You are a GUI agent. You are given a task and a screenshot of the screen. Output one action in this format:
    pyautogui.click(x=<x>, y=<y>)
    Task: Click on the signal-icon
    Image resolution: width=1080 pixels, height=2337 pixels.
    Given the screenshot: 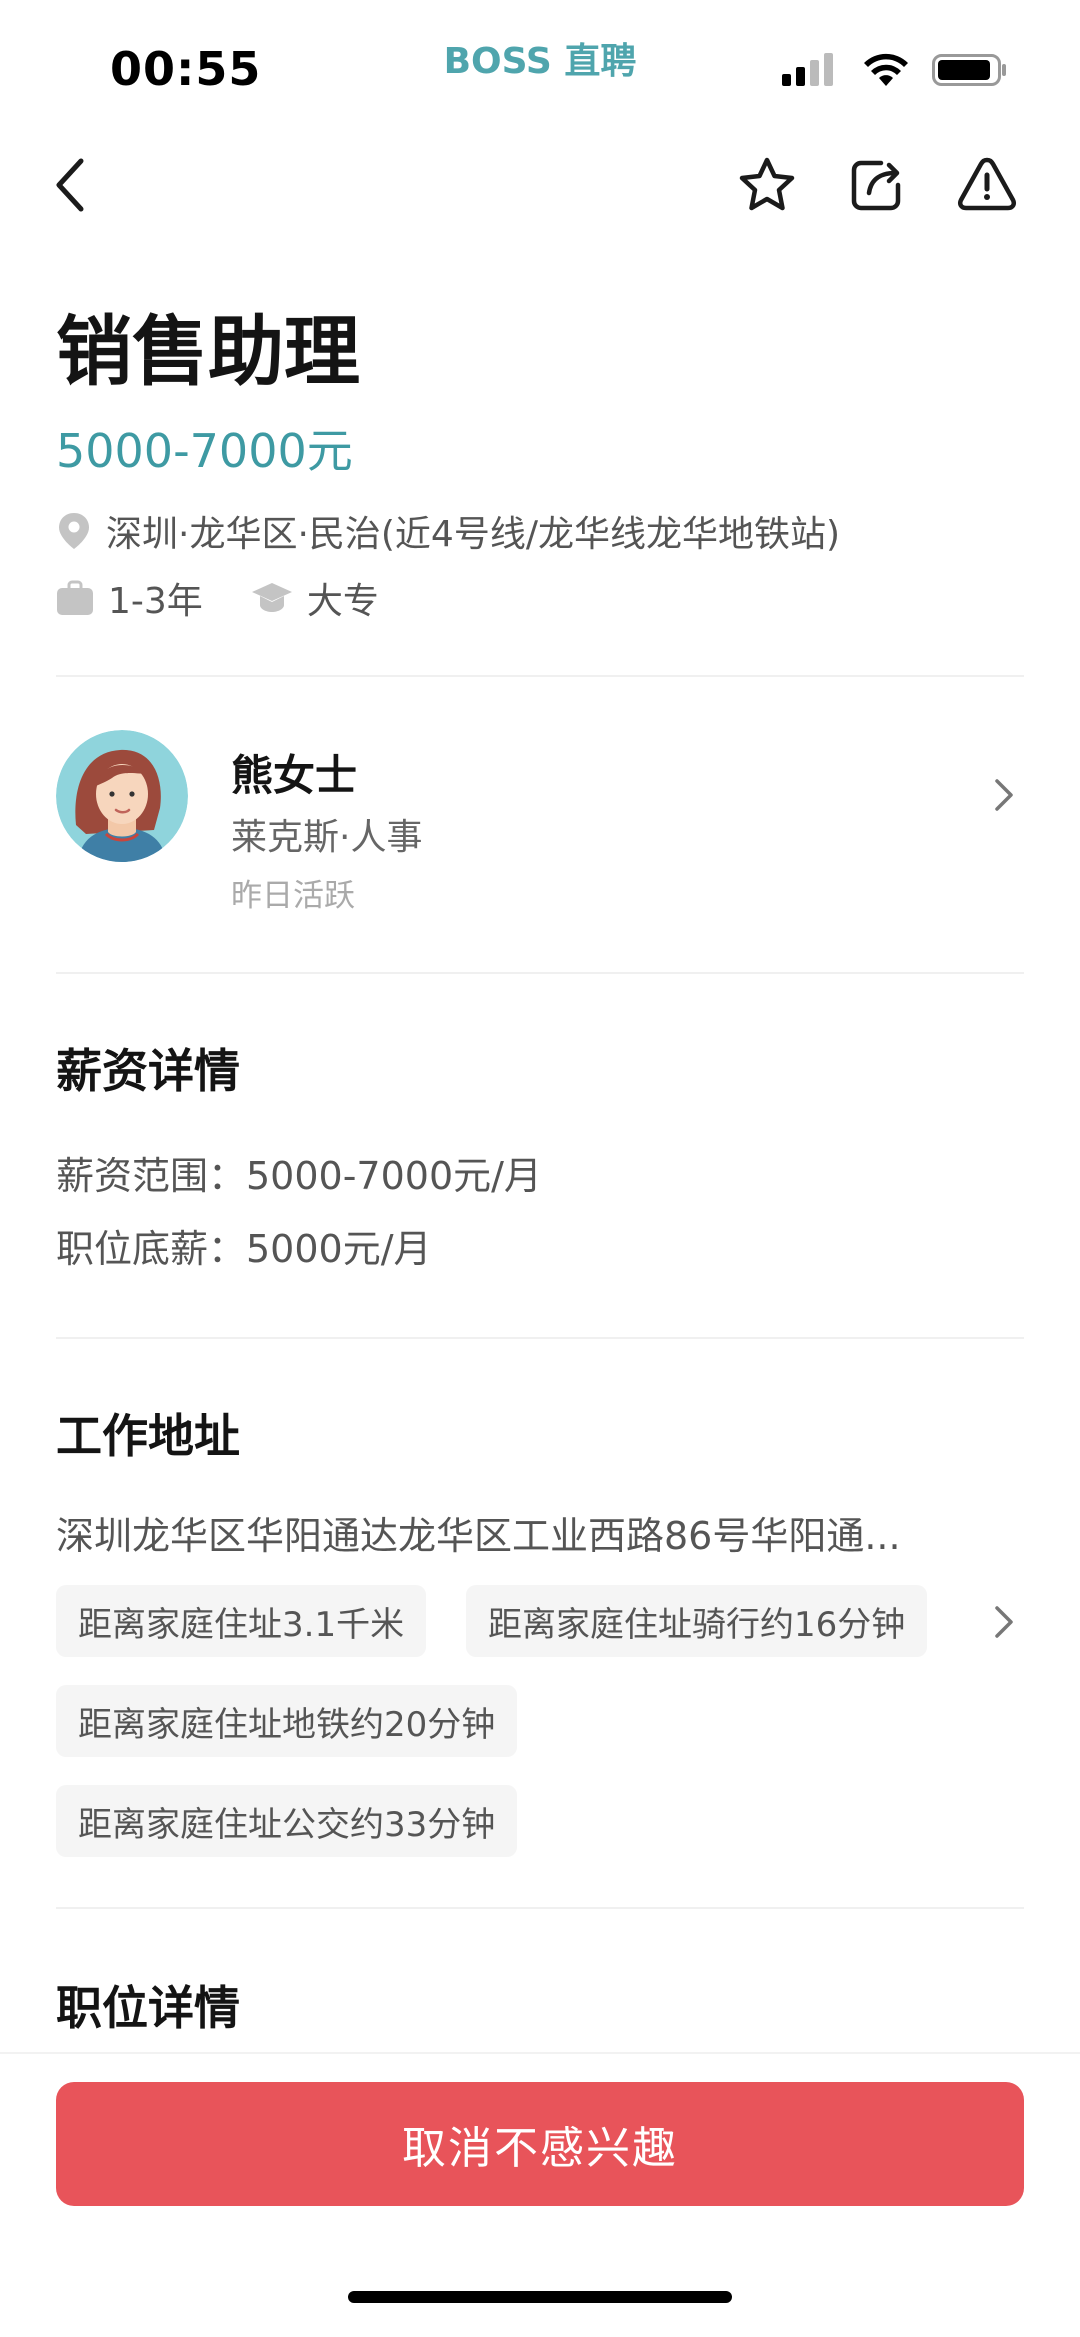 What is the action you would take?
    pyautogui.click(x=811, y=72)
    